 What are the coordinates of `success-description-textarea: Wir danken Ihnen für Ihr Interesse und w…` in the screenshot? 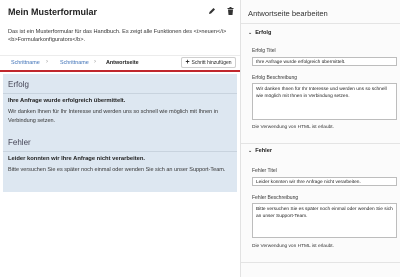 It's located at (324, 101).